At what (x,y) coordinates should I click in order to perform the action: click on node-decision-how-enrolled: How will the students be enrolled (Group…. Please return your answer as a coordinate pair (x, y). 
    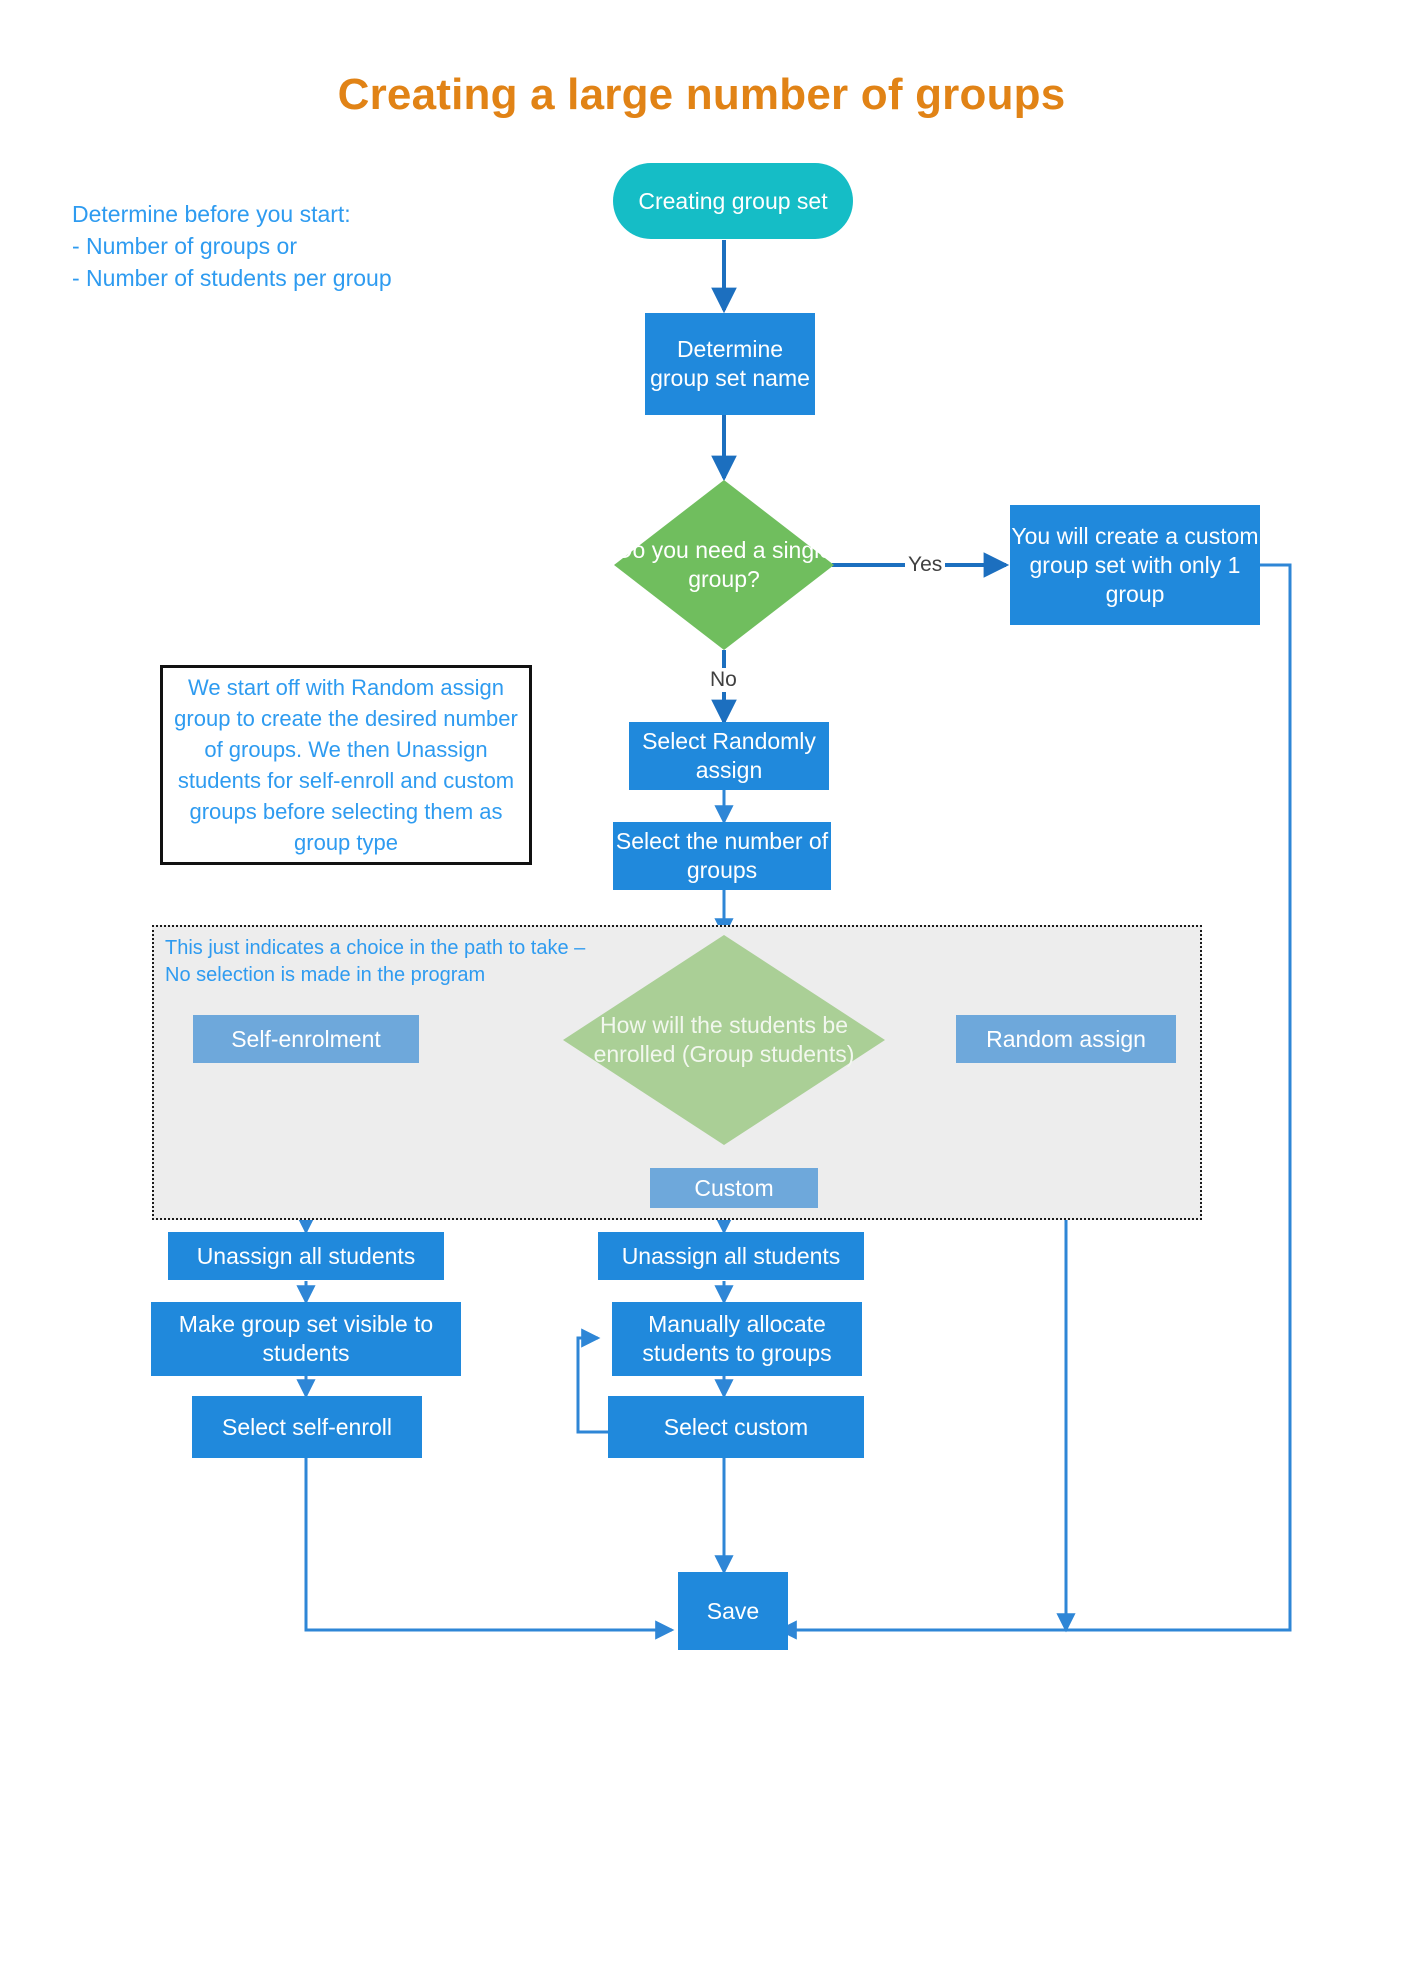
    Looking at the image, I should click on (724, 1040).